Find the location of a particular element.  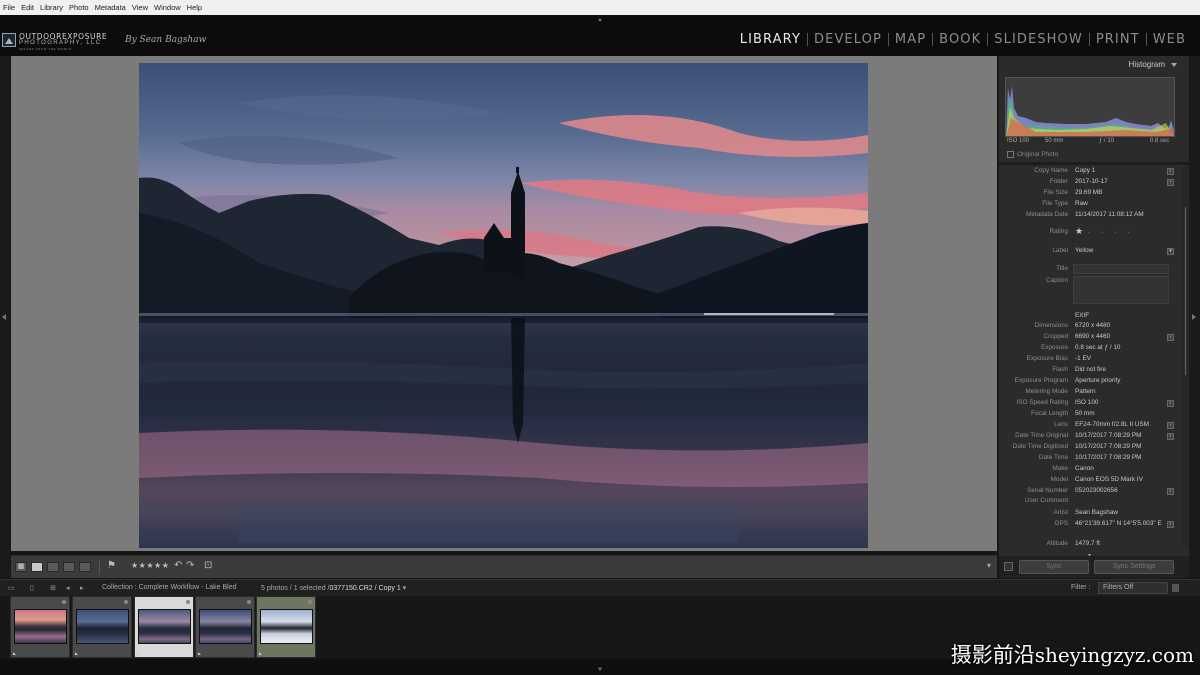

label-dropdown-icon: ▾ is located at coordinates (1170, 251).